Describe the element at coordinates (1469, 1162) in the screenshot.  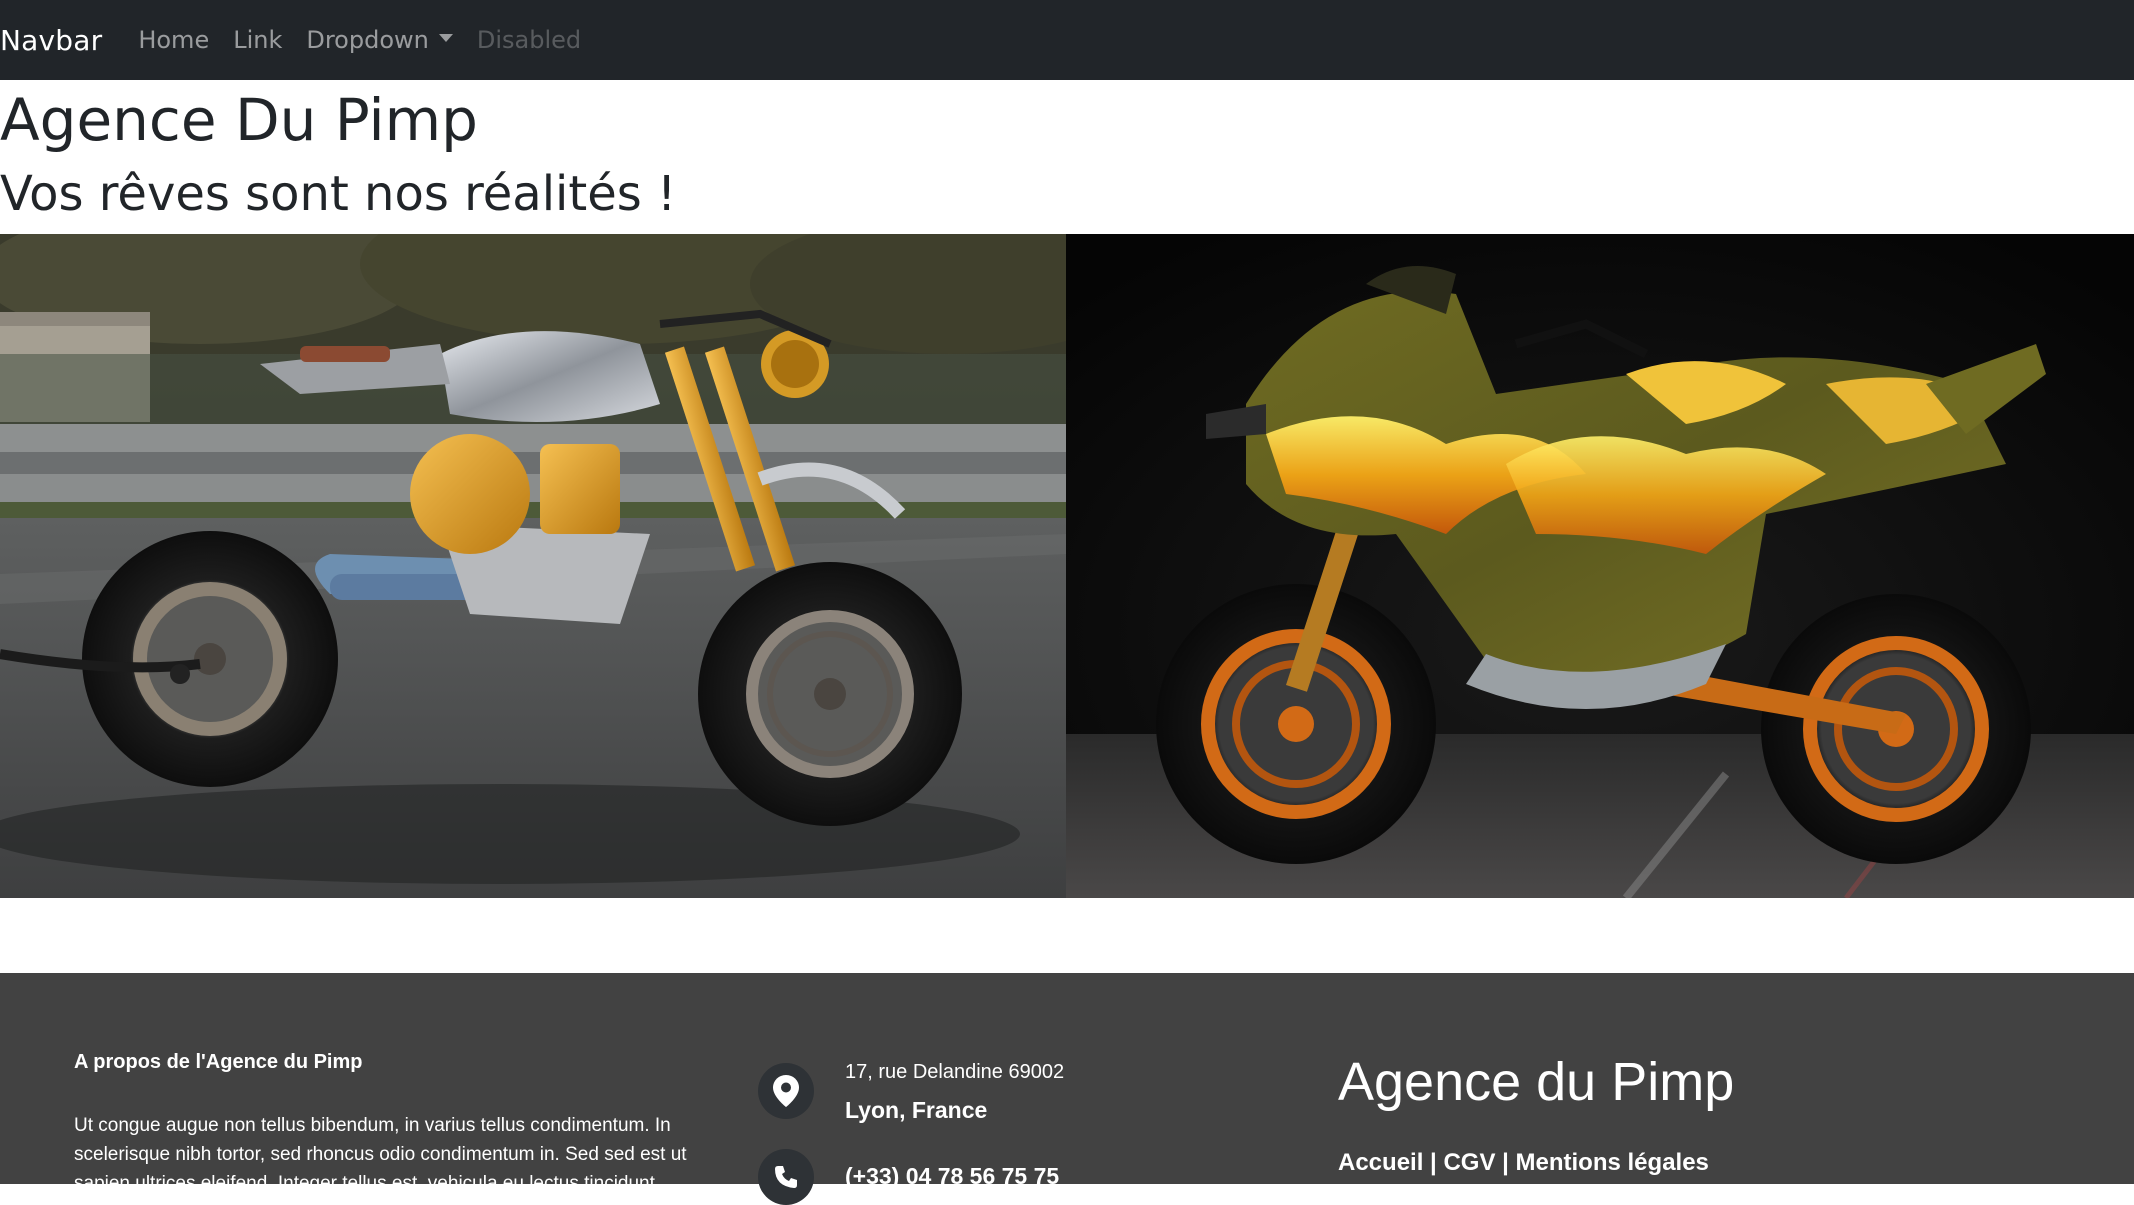
I see `footer-link-cgv: CGV` at that location.